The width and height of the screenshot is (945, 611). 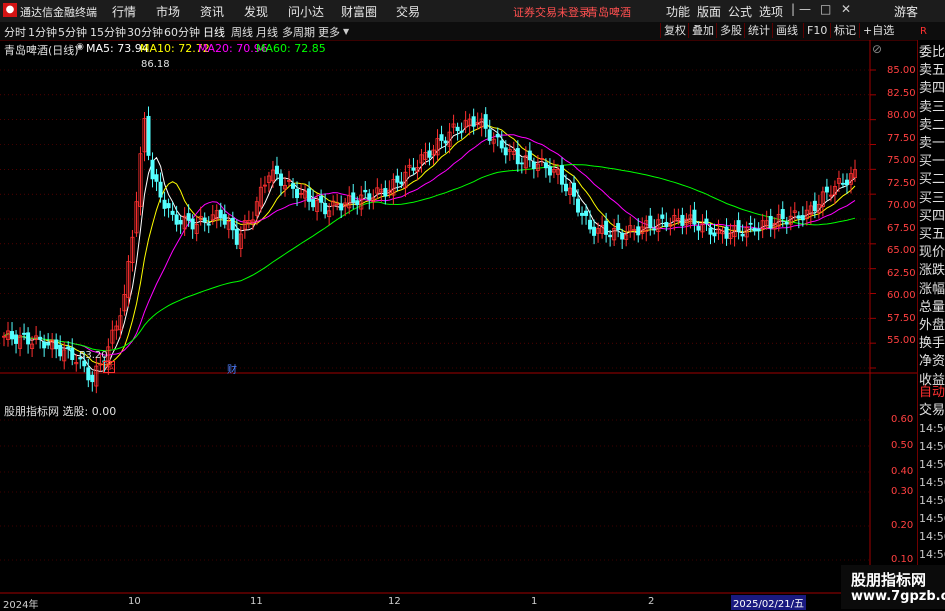 What do you see at coordinates (932, 162) in the screenshot?
I see `quote-item: 买一` at bounding box center [932, 162].